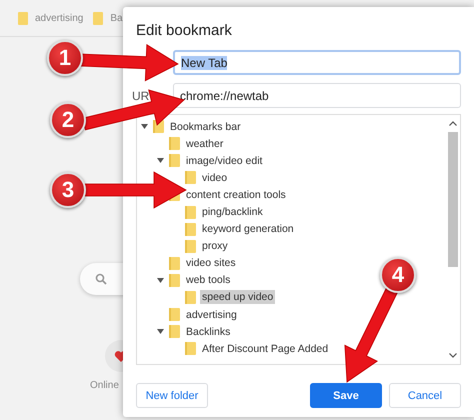 This screenshot has height=420, width=474. What do you see at coordinates (265, 349) in the screenshot?
I see `folder-name: After Discount Page Added` at bounding box center [265, 349].